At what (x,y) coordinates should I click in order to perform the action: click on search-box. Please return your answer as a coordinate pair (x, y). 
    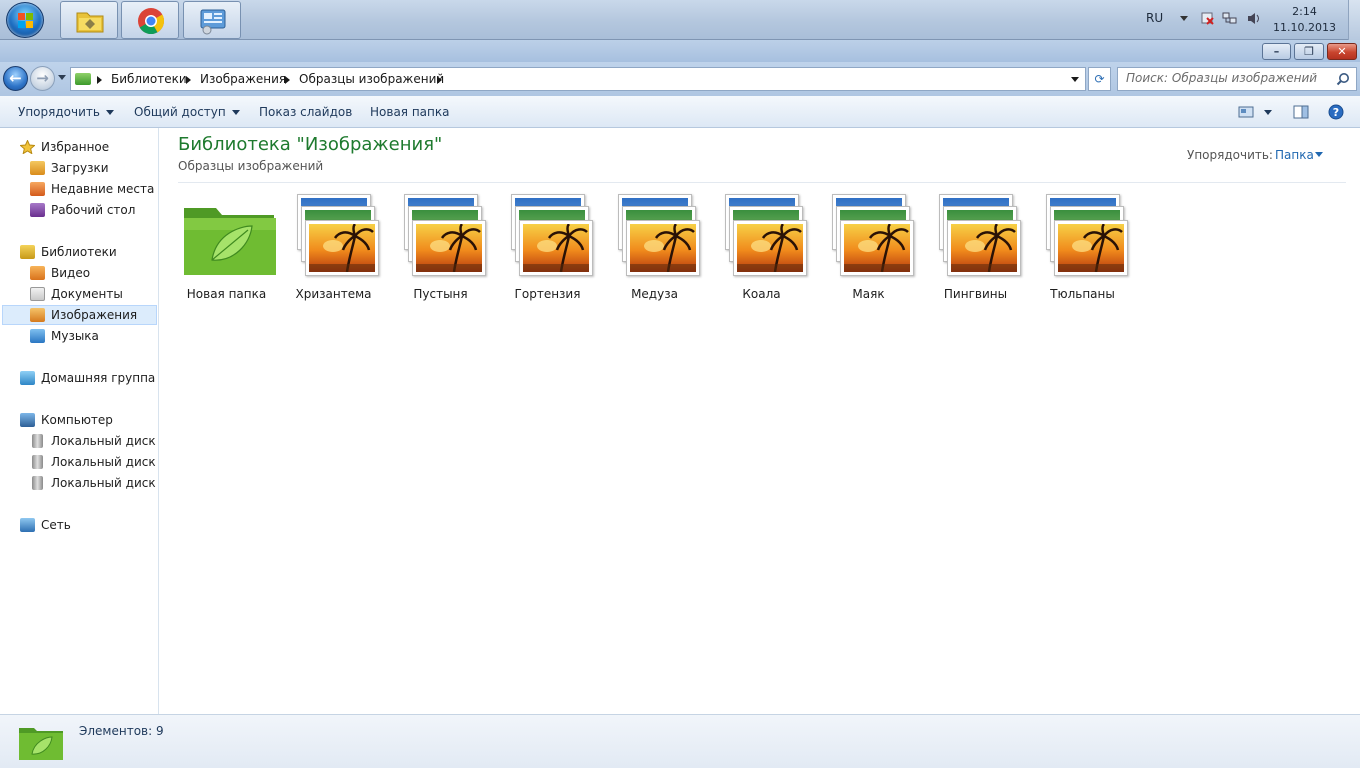
    Looking at the image, I should click on (1237, 79).